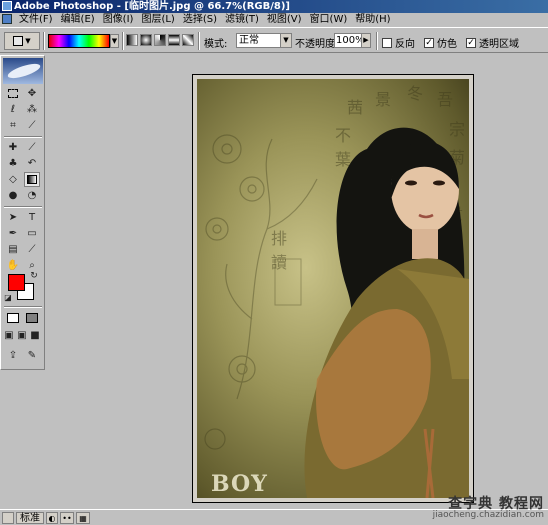 Image resolution: width=548 pixels, height=525 pixels. I want to click on menu-file: 文件(F), so click(36, 20).